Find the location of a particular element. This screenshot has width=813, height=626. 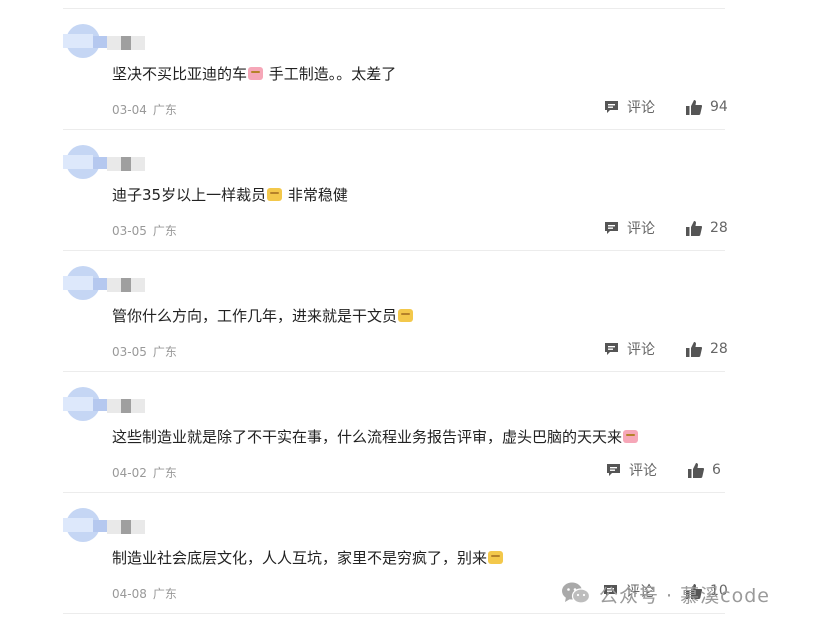

comment-text: 坚决不买比亚迪的车 手工制造。。太差了 is located at coordinates (254, 74).